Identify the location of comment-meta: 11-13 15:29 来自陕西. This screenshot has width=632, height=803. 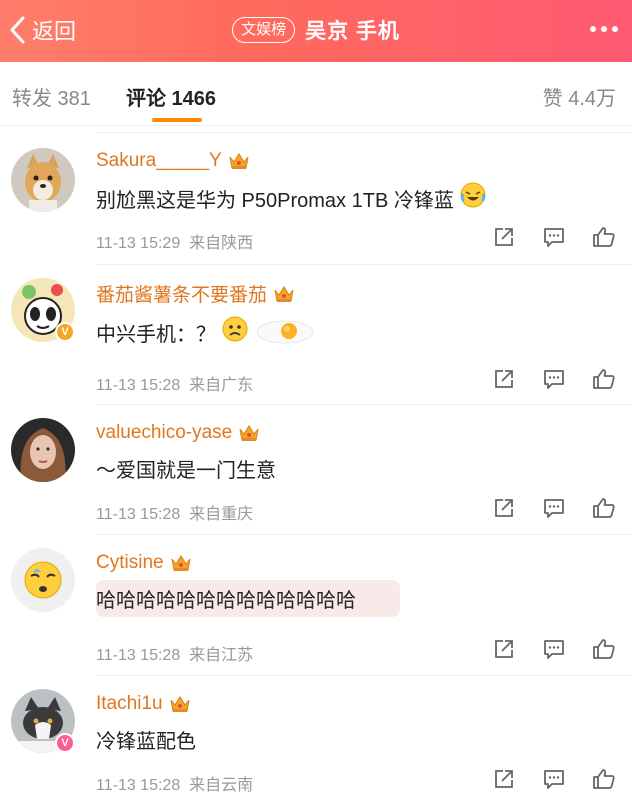
(174, 241).